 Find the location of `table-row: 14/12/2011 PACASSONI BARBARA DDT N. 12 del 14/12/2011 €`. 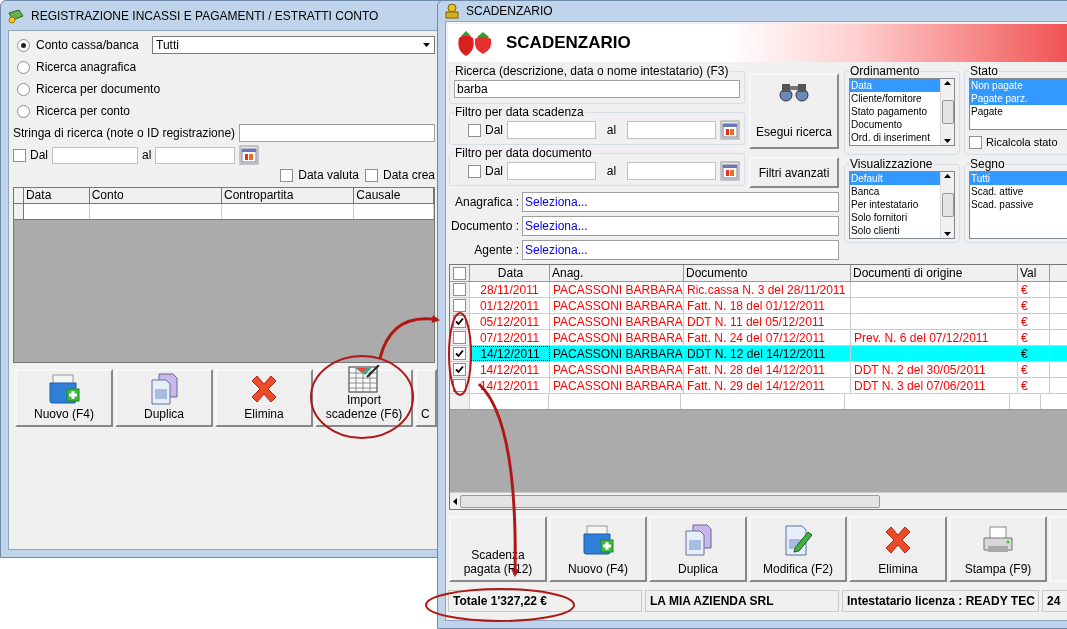

table-row: 14/12/2011 PACASSONI BARBARA DDT N. 12 del 14/12/2011 € is located at coordinates (758, 354).